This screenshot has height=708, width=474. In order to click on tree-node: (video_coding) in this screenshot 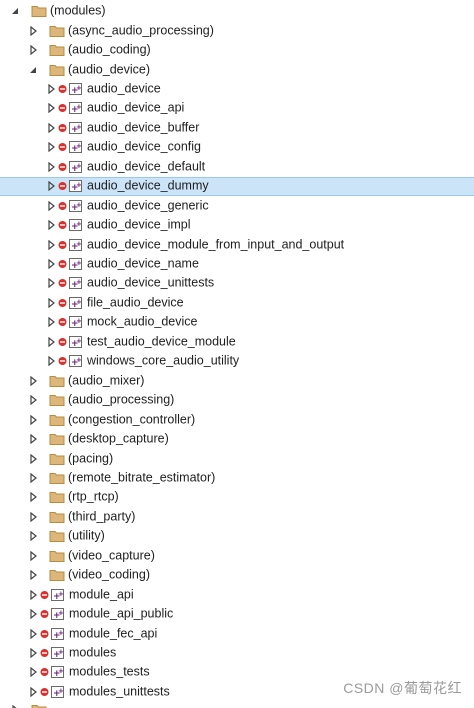, I will do `click(237, 575)`.